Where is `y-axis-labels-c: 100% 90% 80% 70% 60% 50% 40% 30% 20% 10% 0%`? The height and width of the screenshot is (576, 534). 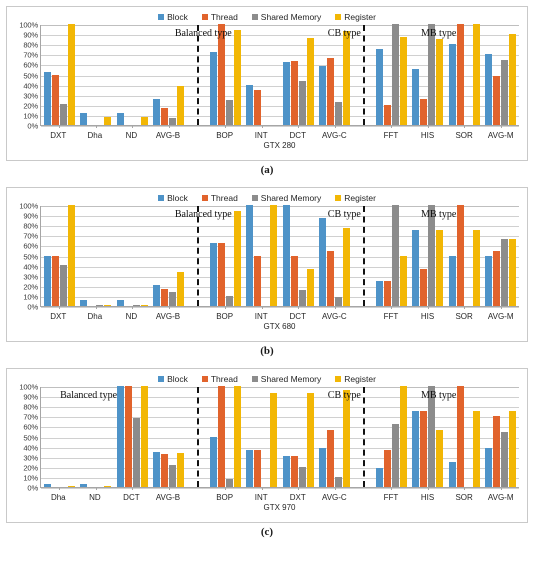
y-axis-labels-c: 100% 90% 80% 70% 60% 50% 40% 30% 20% 10% 0% is located at coordinates (24, 438).